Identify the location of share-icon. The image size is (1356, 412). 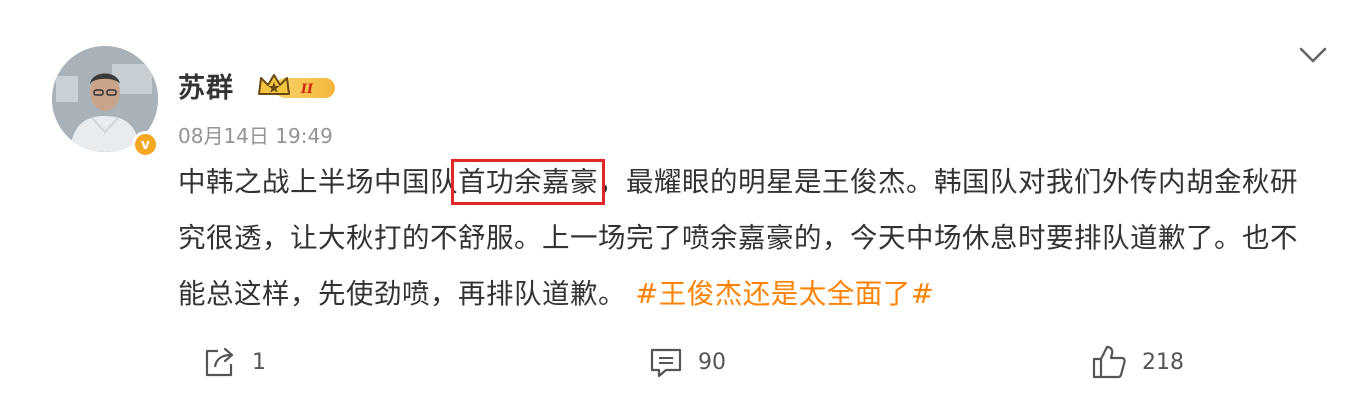
(219, 362).